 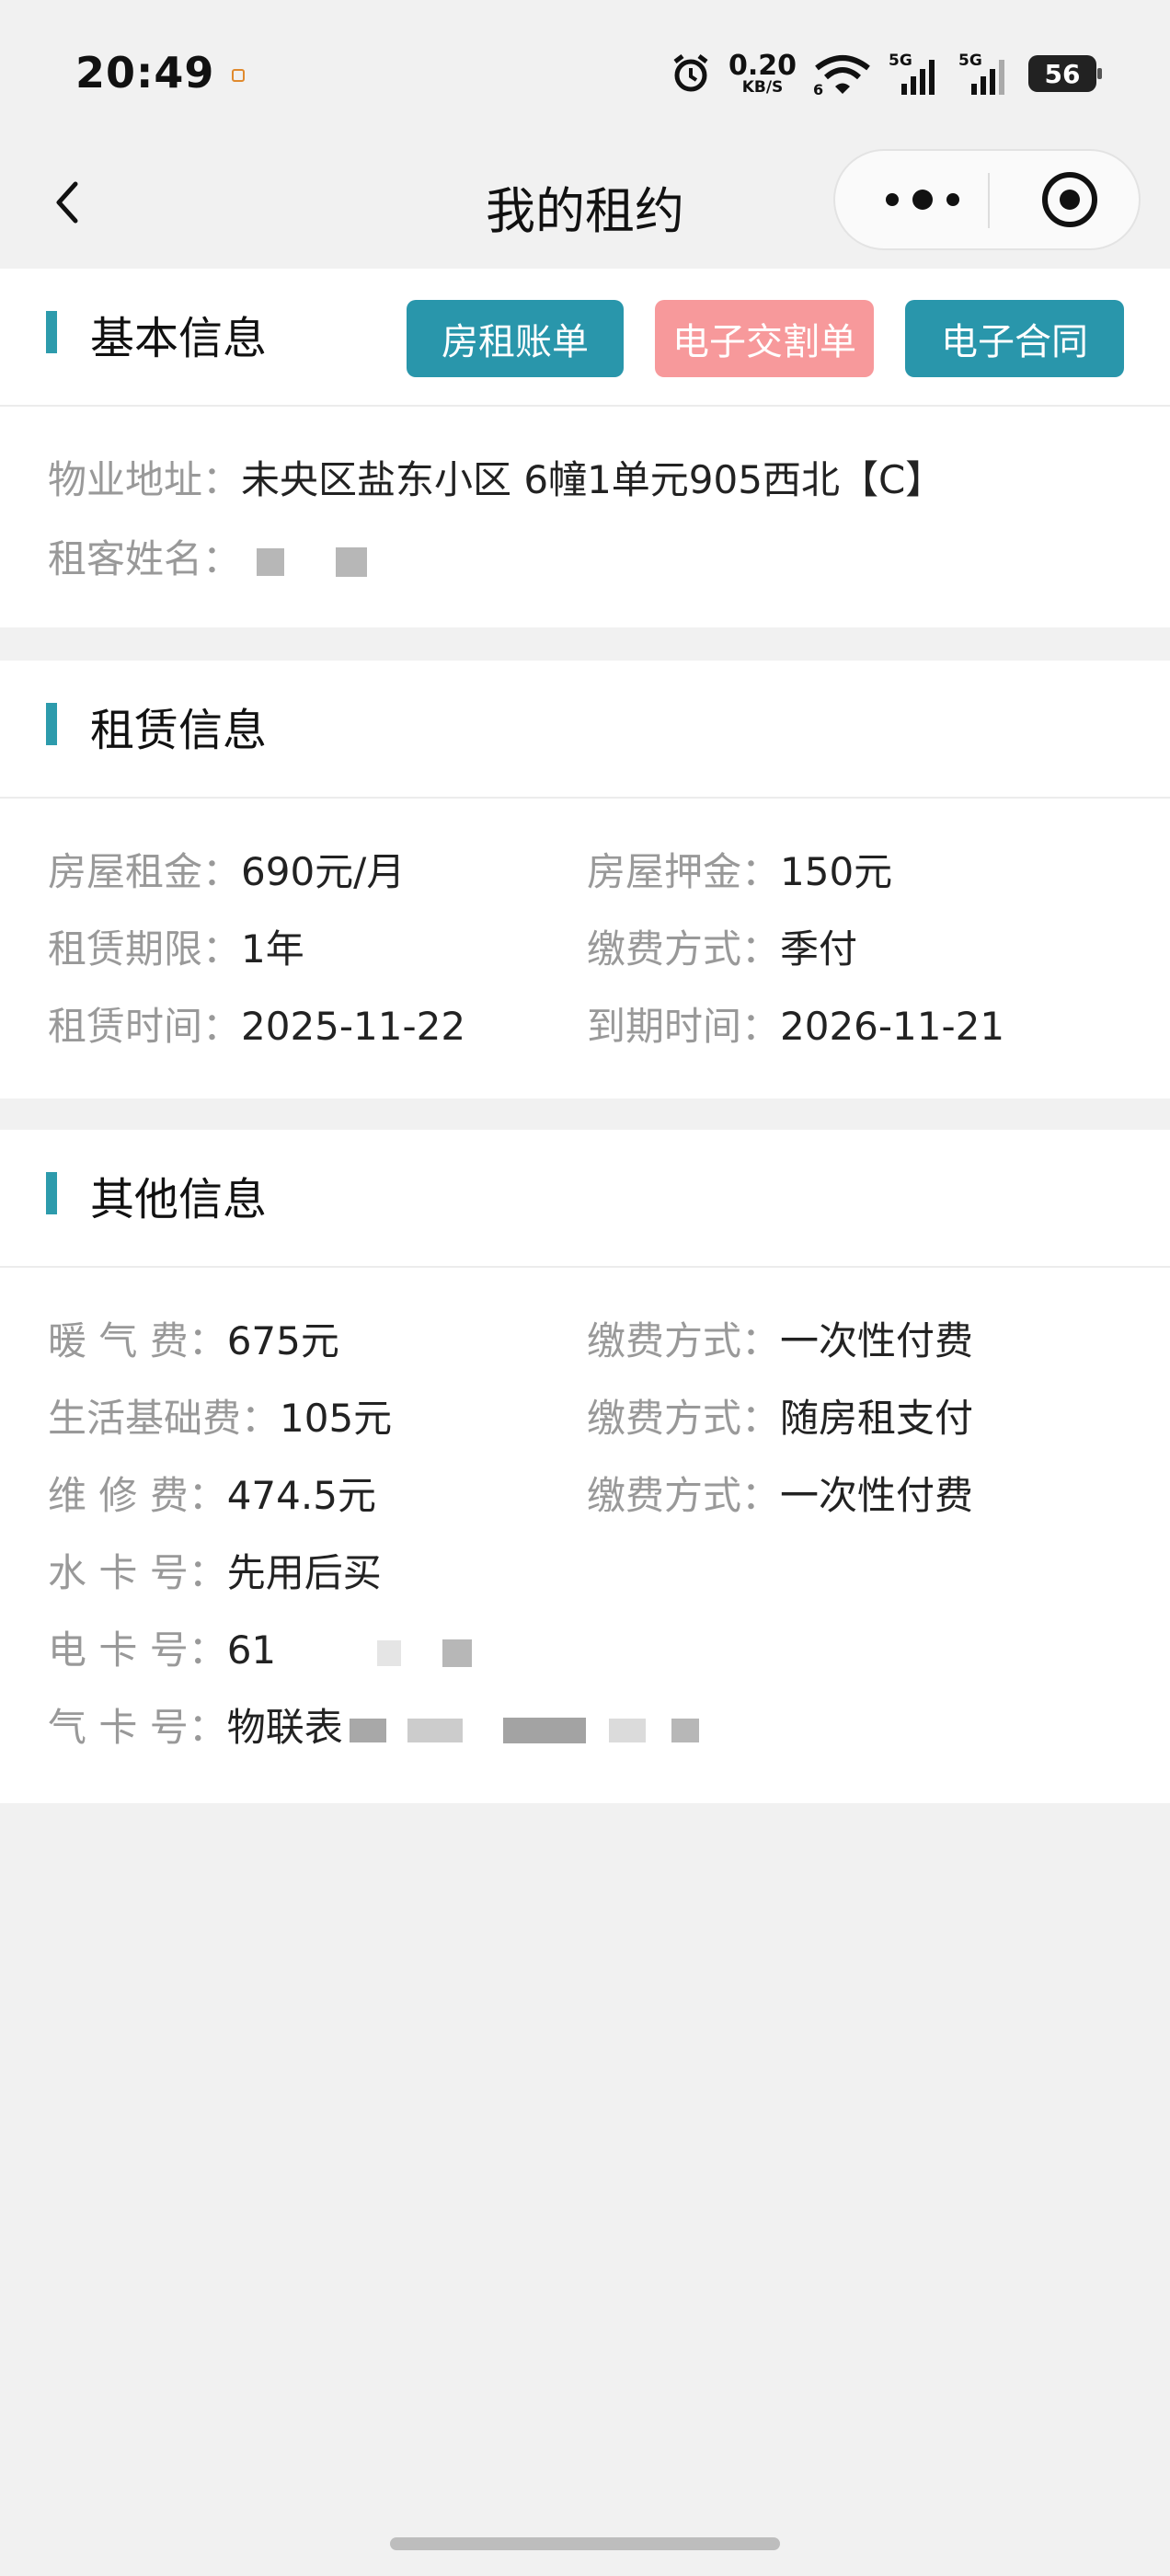 What do you see at coordinates (818, 88) in the screenshot?
I see `wifi-sub-label: 6` at bounding box center [818, 88].